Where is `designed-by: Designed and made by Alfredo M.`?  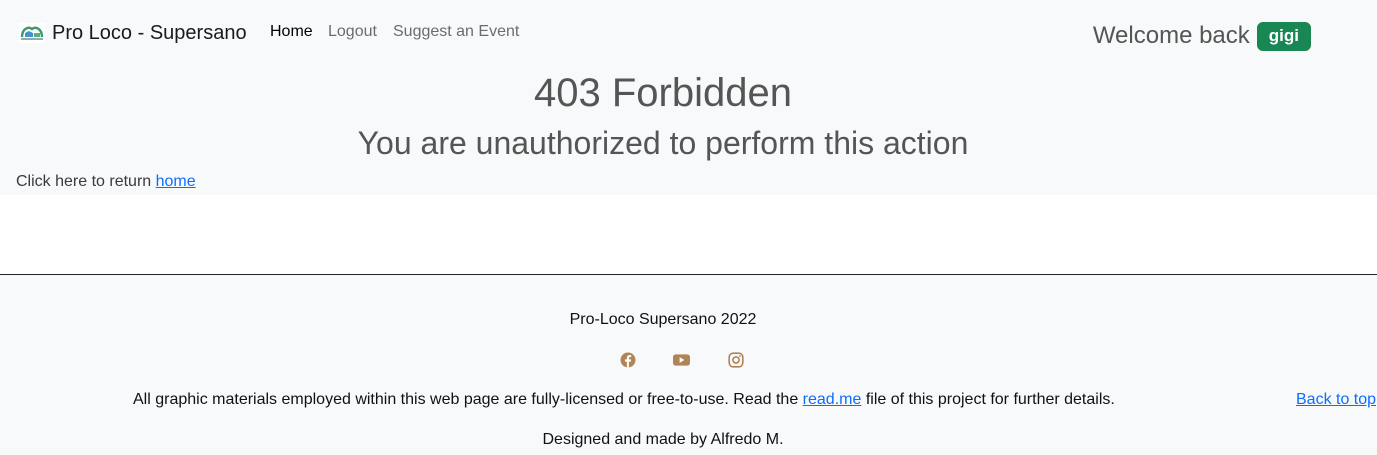 designed-by: Designed and made by Alfredo M. is located at coordinates (663, 439).